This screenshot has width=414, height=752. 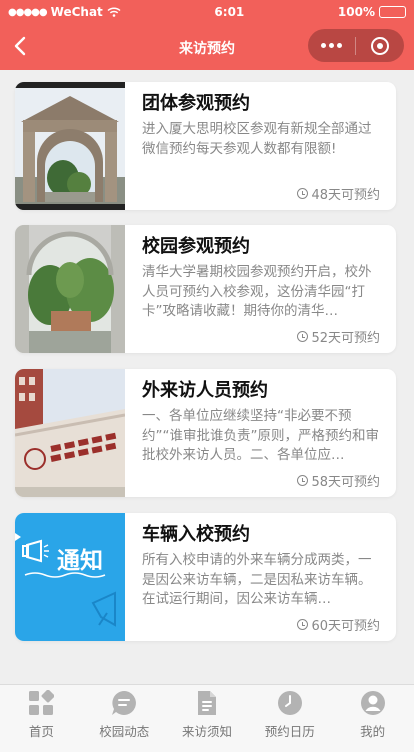 What do you see at coordinates (345, 338) in the screenshot?
I see `availability-text: 52天可预约` at bounding box center [345, 338].